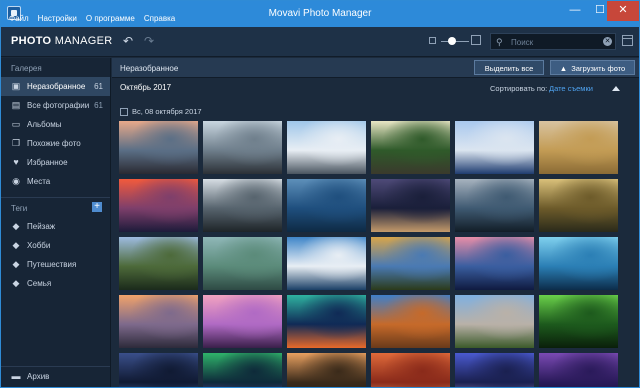 This screenshot has width=640, height=388. I want to click on sidebar-item-1: ◆ Пейзаж, so click(55, 226).